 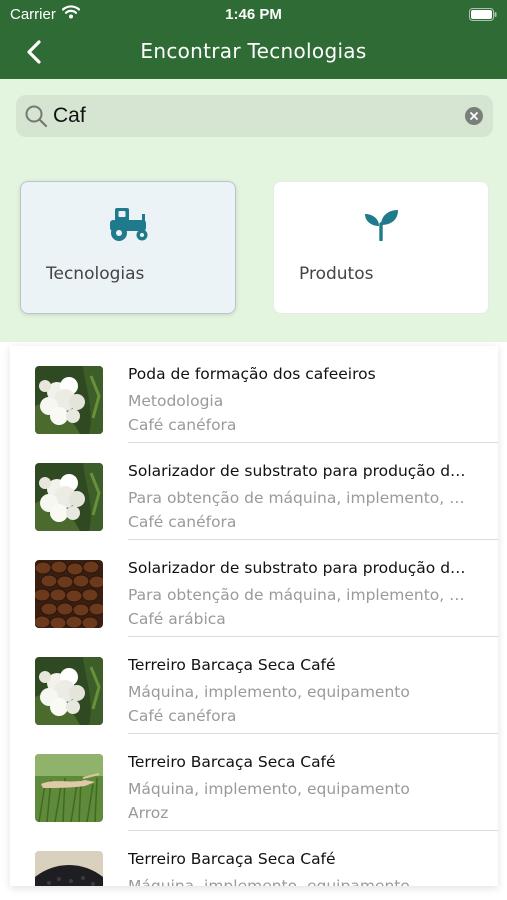 What do you see at coordinates (69, 594) in the screenshot?
I see `thumbnail-coffee-beans` at bounding box center [69, 594].